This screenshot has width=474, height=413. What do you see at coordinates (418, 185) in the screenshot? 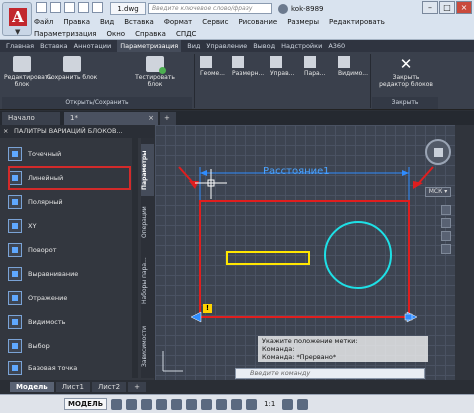
I see `annotation-arrow-right-head` at bounding box center [418, 185].